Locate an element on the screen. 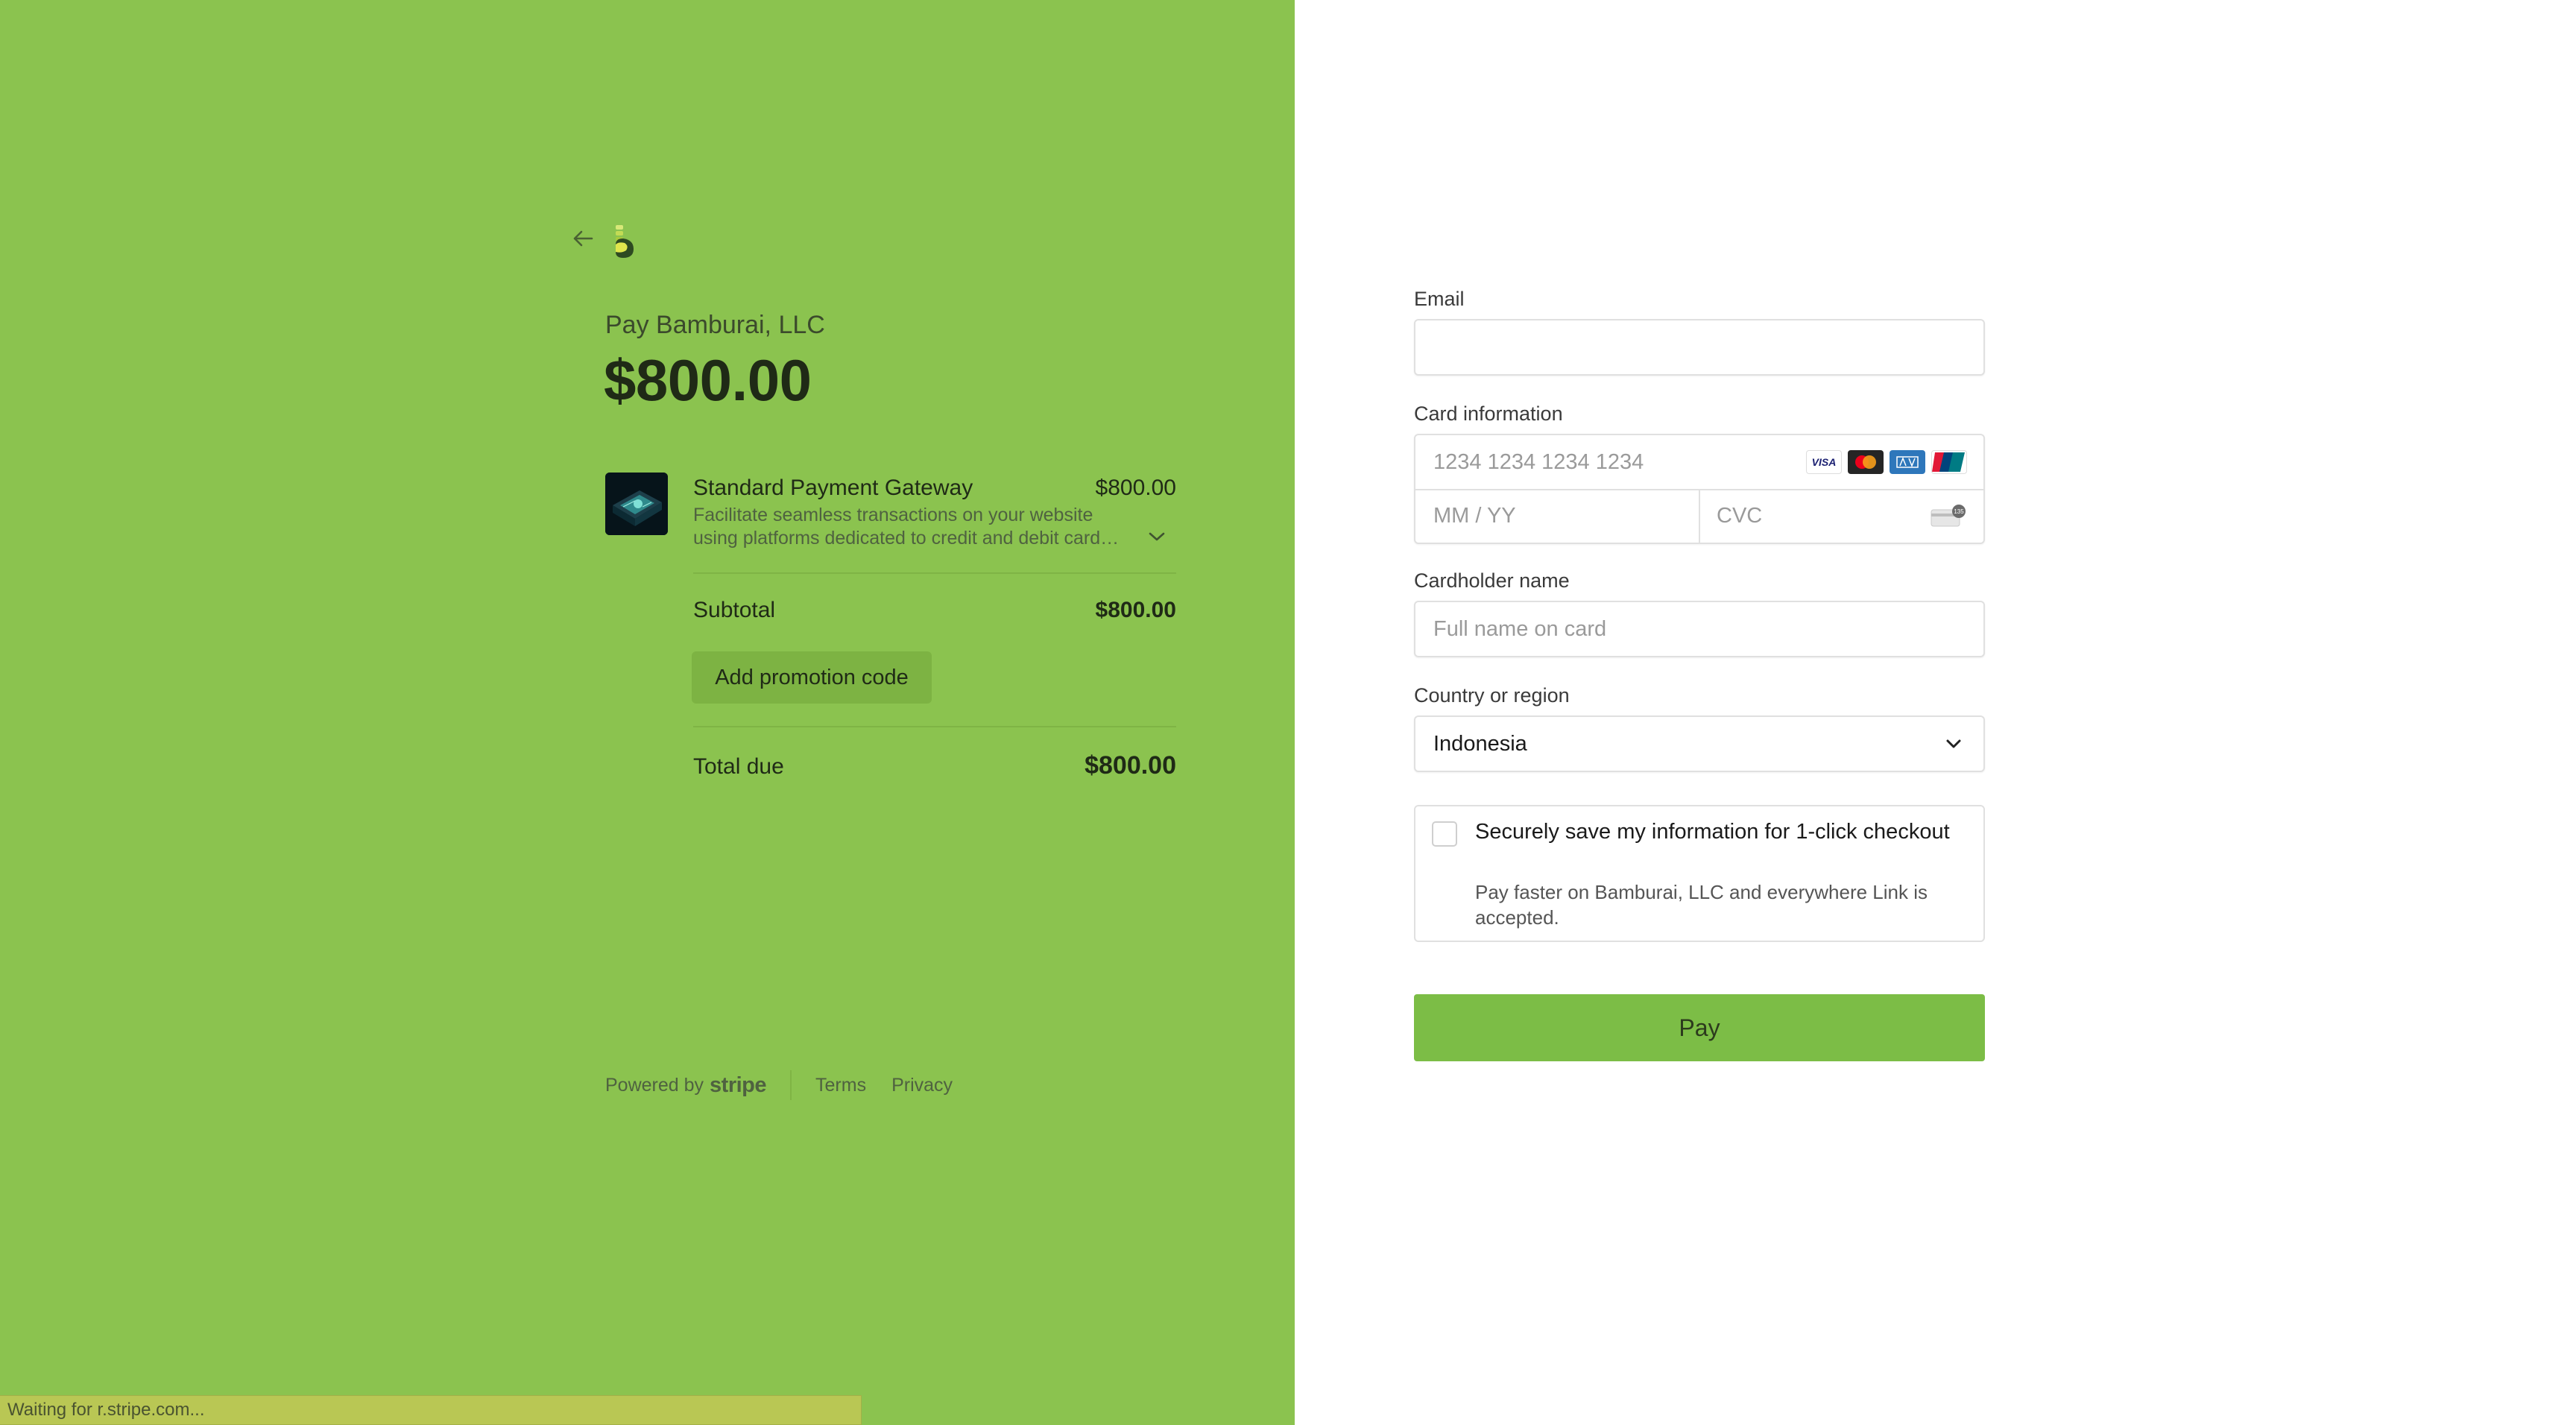  country-label: Country or region is located at coordinates (1492, 695).